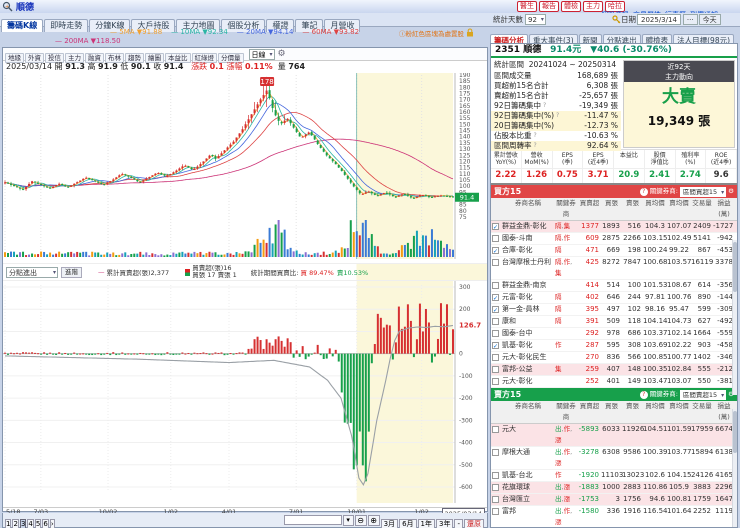 The height and width of the screenshot is (528, 740). What do you see at coordinates (614, 382) in the screenshot?
I see `table-row: 元大-彰化 252 401 149 103.47 103.07 550 -381` at bounding box center [614, 382].